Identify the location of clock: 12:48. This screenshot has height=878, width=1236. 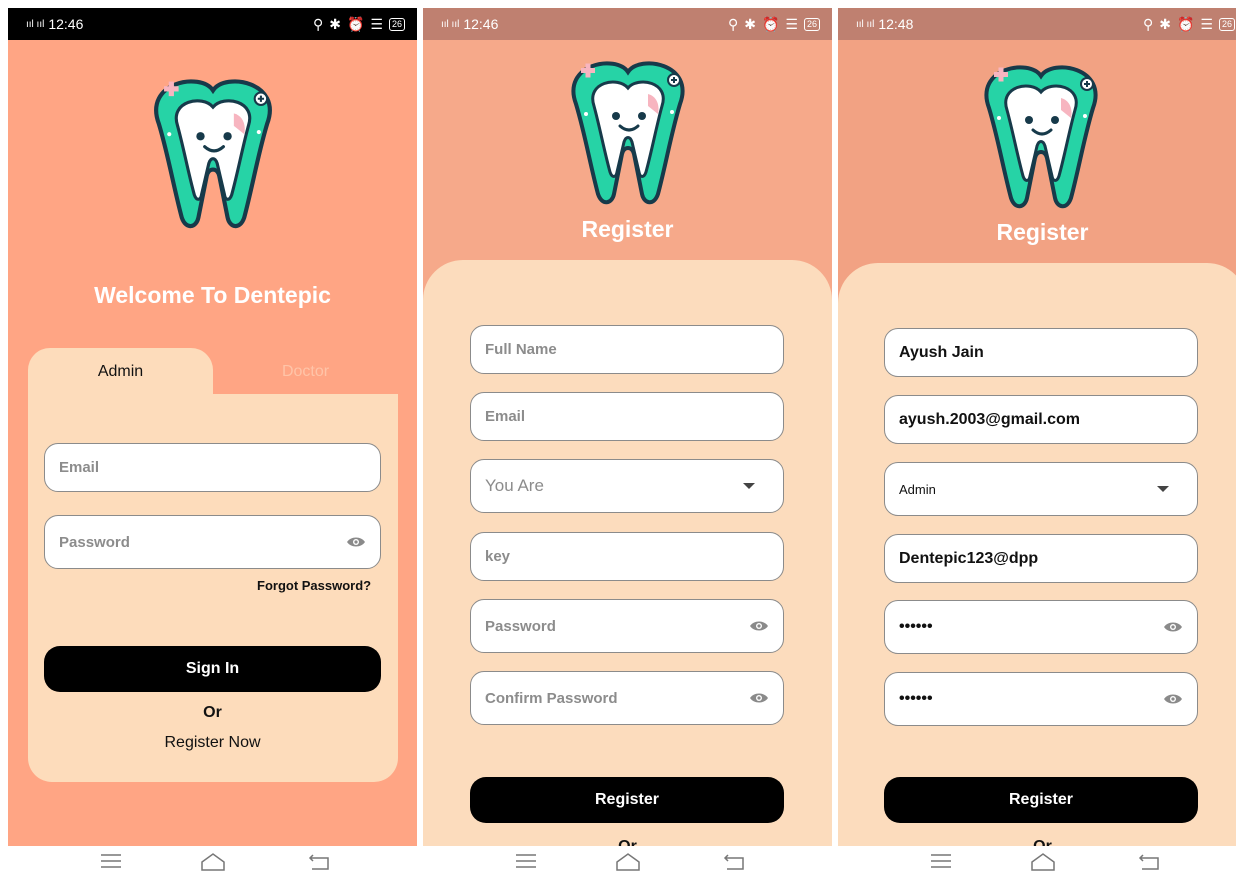
(896, 24).